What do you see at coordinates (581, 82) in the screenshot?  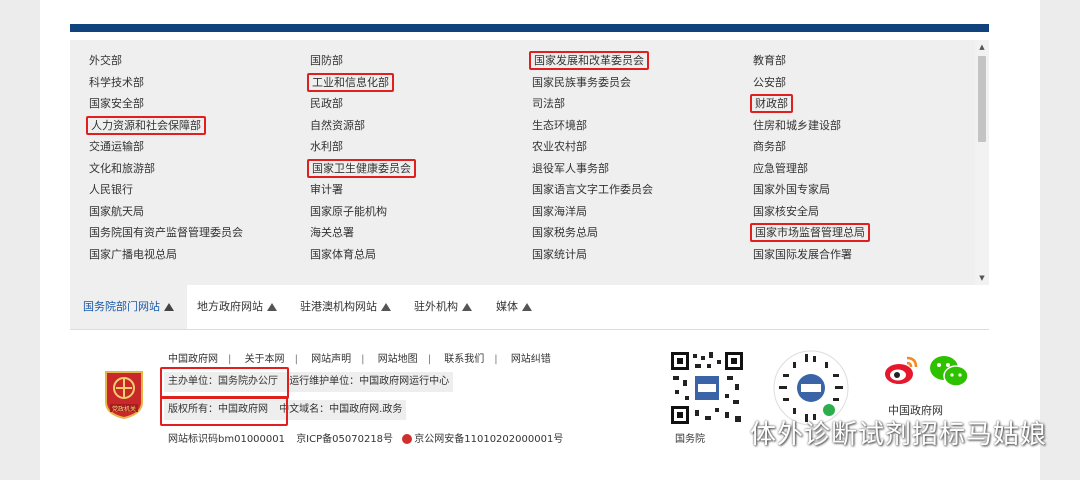 I see `department-label: 国家民族事务委员会` at bounding box center [581, 82].